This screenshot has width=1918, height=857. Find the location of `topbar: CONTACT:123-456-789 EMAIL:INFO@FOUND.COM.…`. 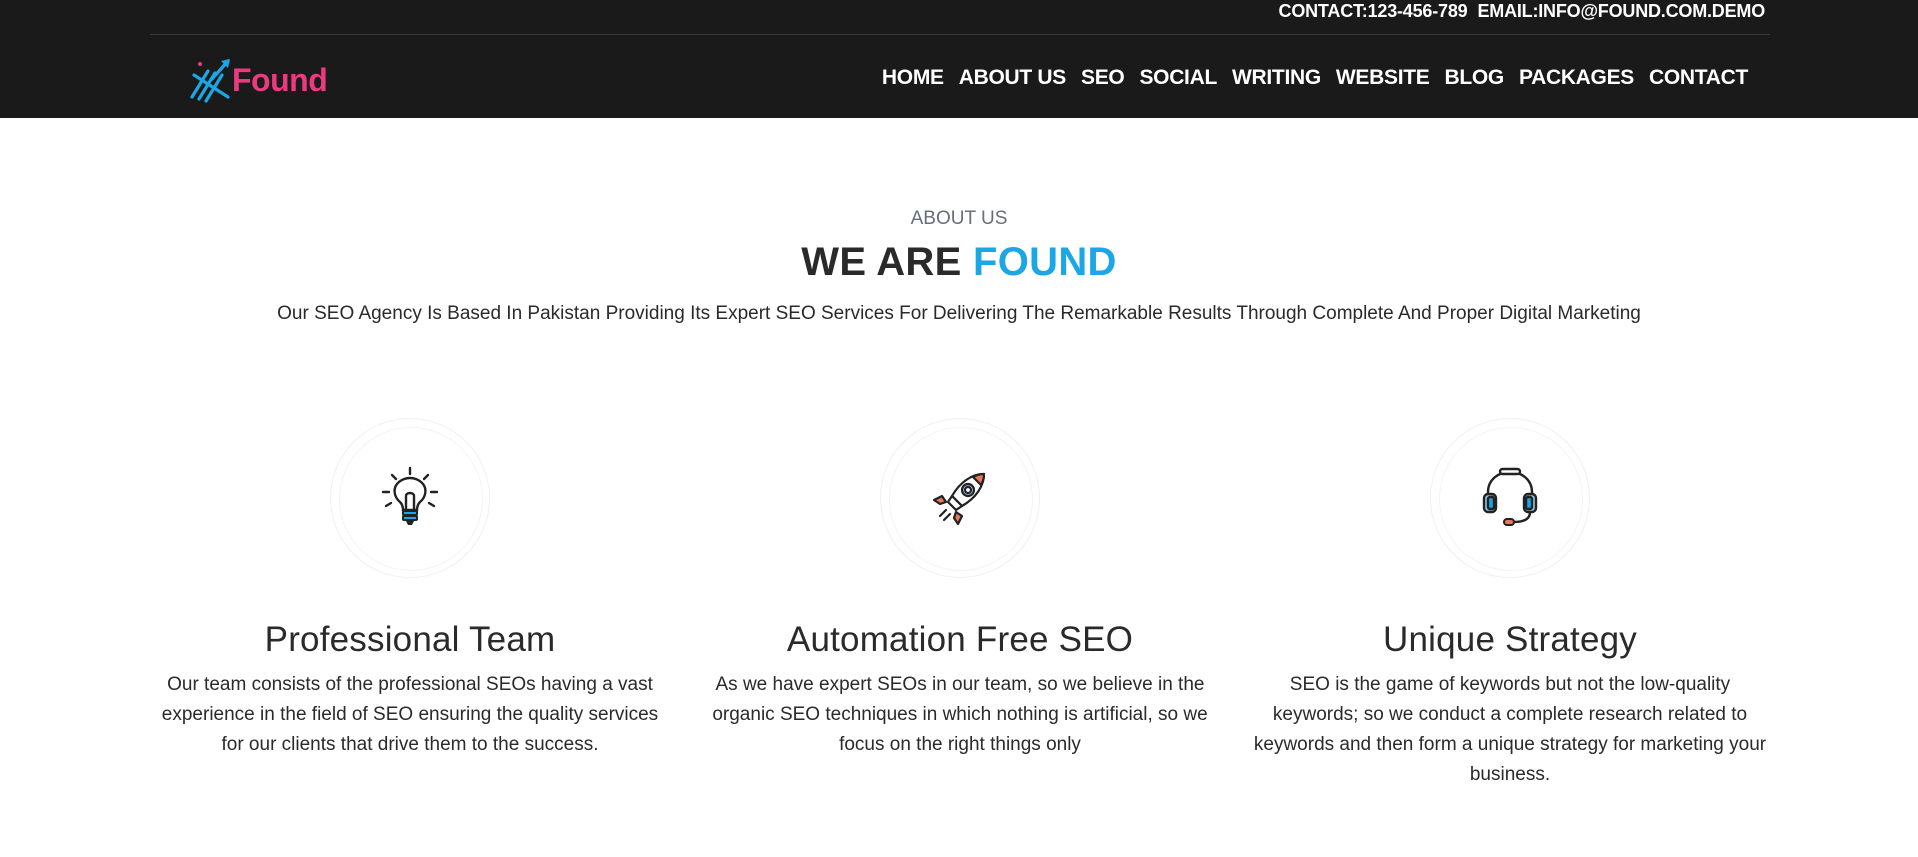

topbar: CONTACT:123-456-789 EMAIL:INFO@FOUND.COM.… is located at coordinates (960, 17).